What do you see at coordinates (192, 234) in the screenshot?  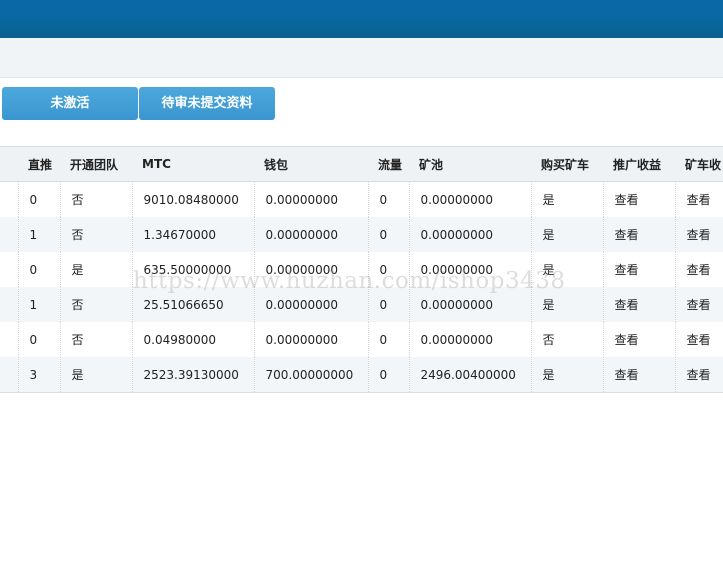 I see `cell-mtc: 1.34670000` at bounding box center [192, 234].